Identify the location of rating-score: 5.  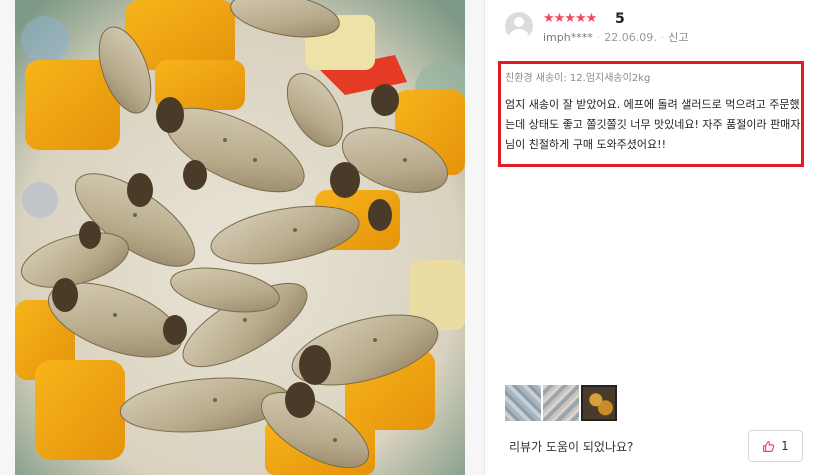
(620, 19).